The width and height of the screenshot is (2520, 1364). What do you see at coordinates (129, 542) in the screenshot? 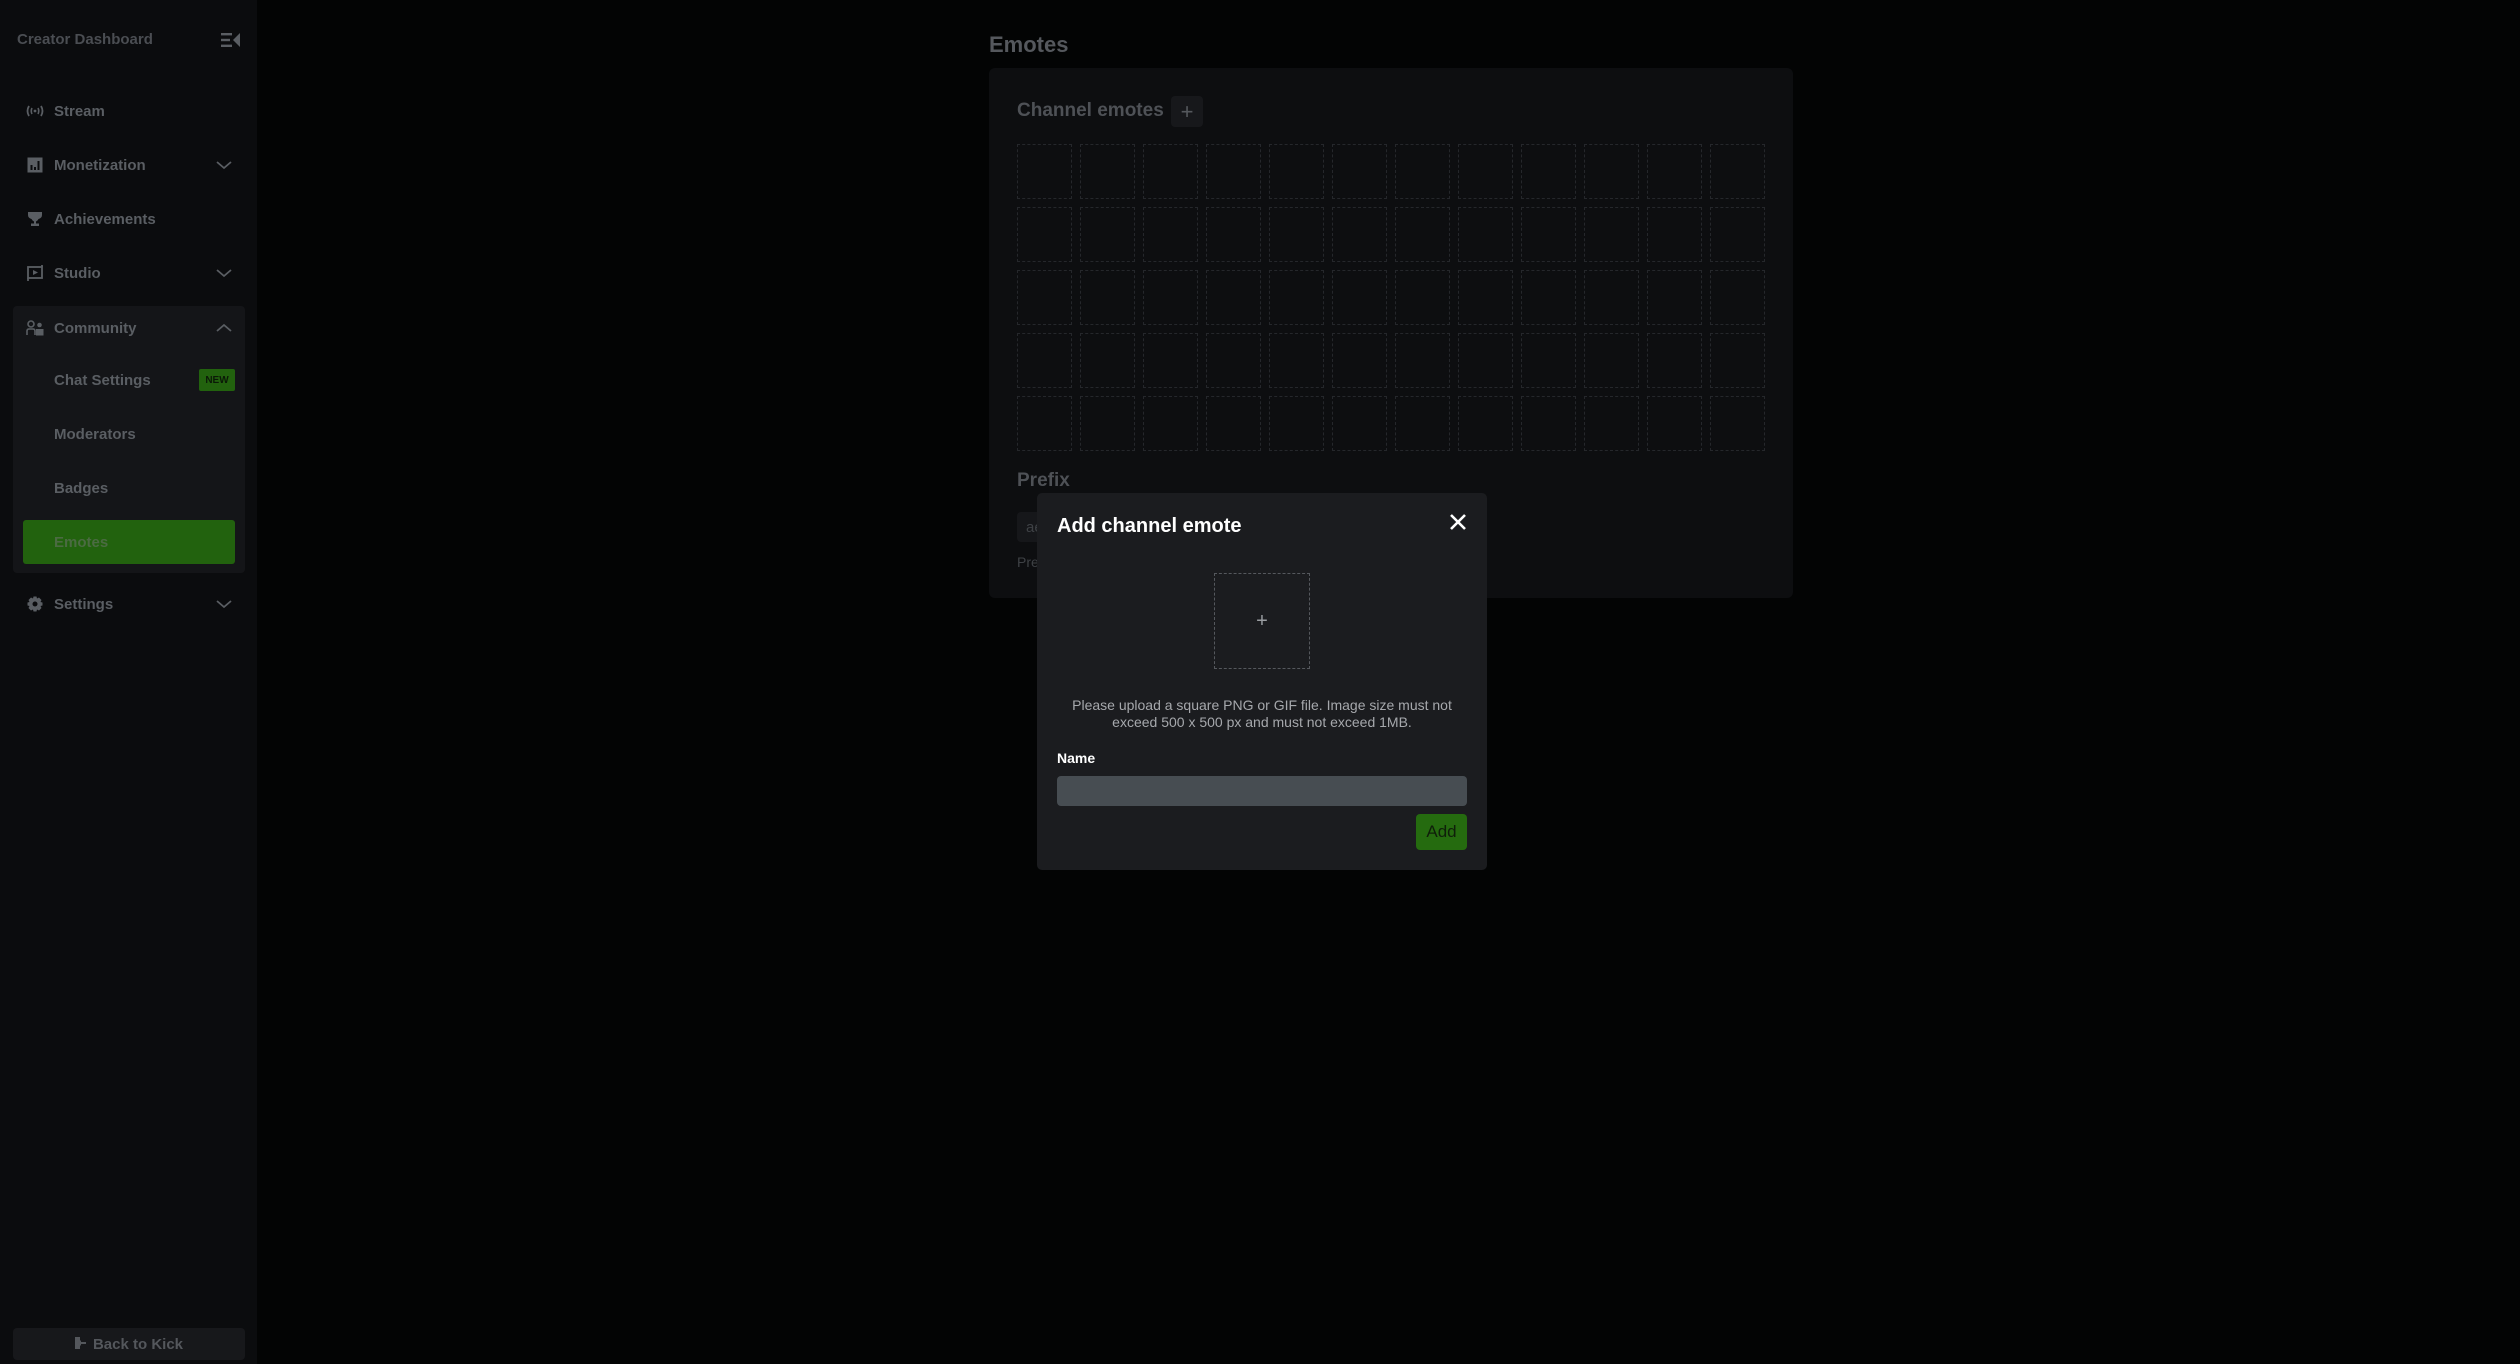
I see `sidebar-item-emotes: Emotes` at bounding box center [129, 542].